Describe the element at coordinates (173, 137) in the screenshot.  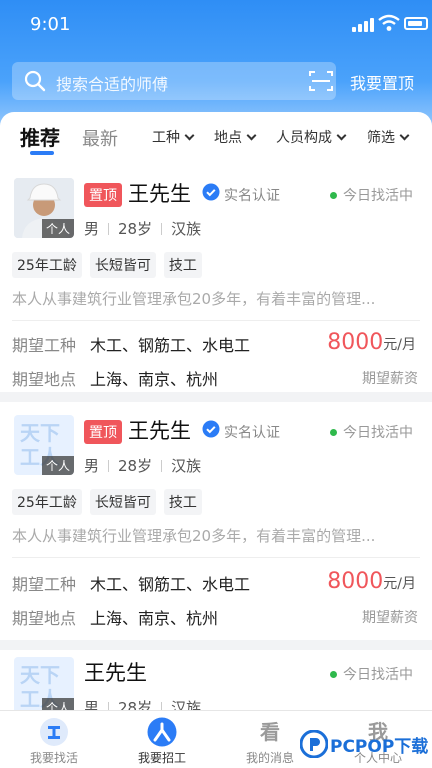
I see `filter-job-type: 工种` at that location.